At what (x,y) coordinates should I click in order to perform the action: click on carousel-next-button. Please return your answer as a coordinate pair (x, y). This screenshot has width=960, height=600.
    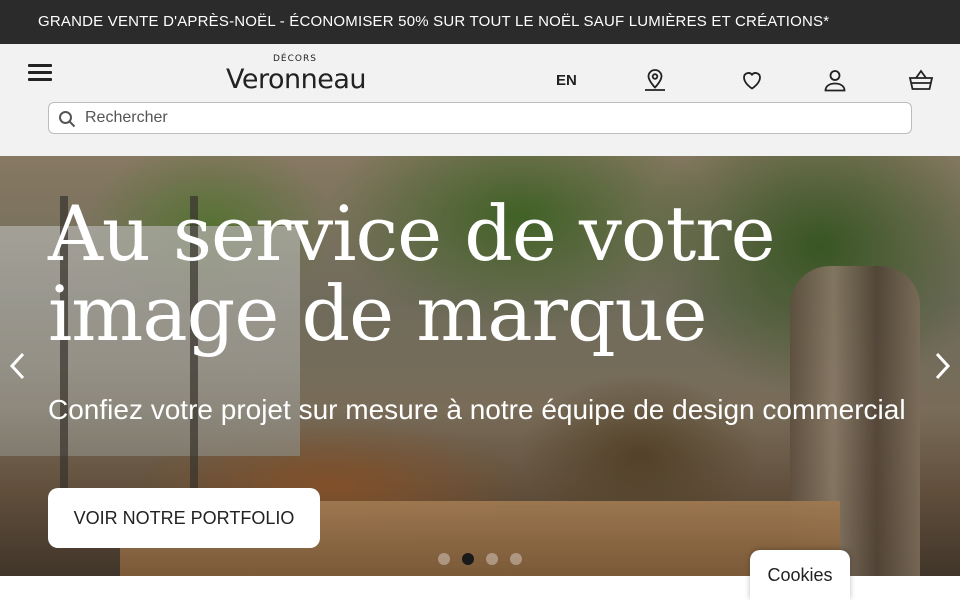
    Looking at the image, I should click on (942, 366).